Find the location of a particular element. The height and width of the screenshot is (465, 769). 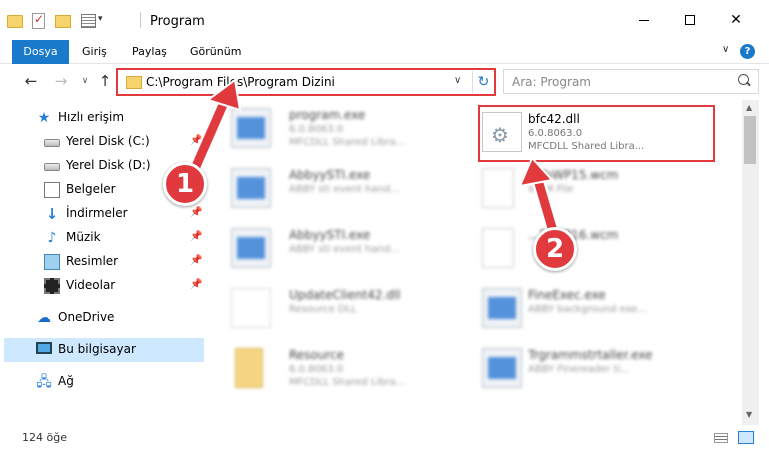

search-placeholder: Ara: Program is located at coordinates (551, 82).